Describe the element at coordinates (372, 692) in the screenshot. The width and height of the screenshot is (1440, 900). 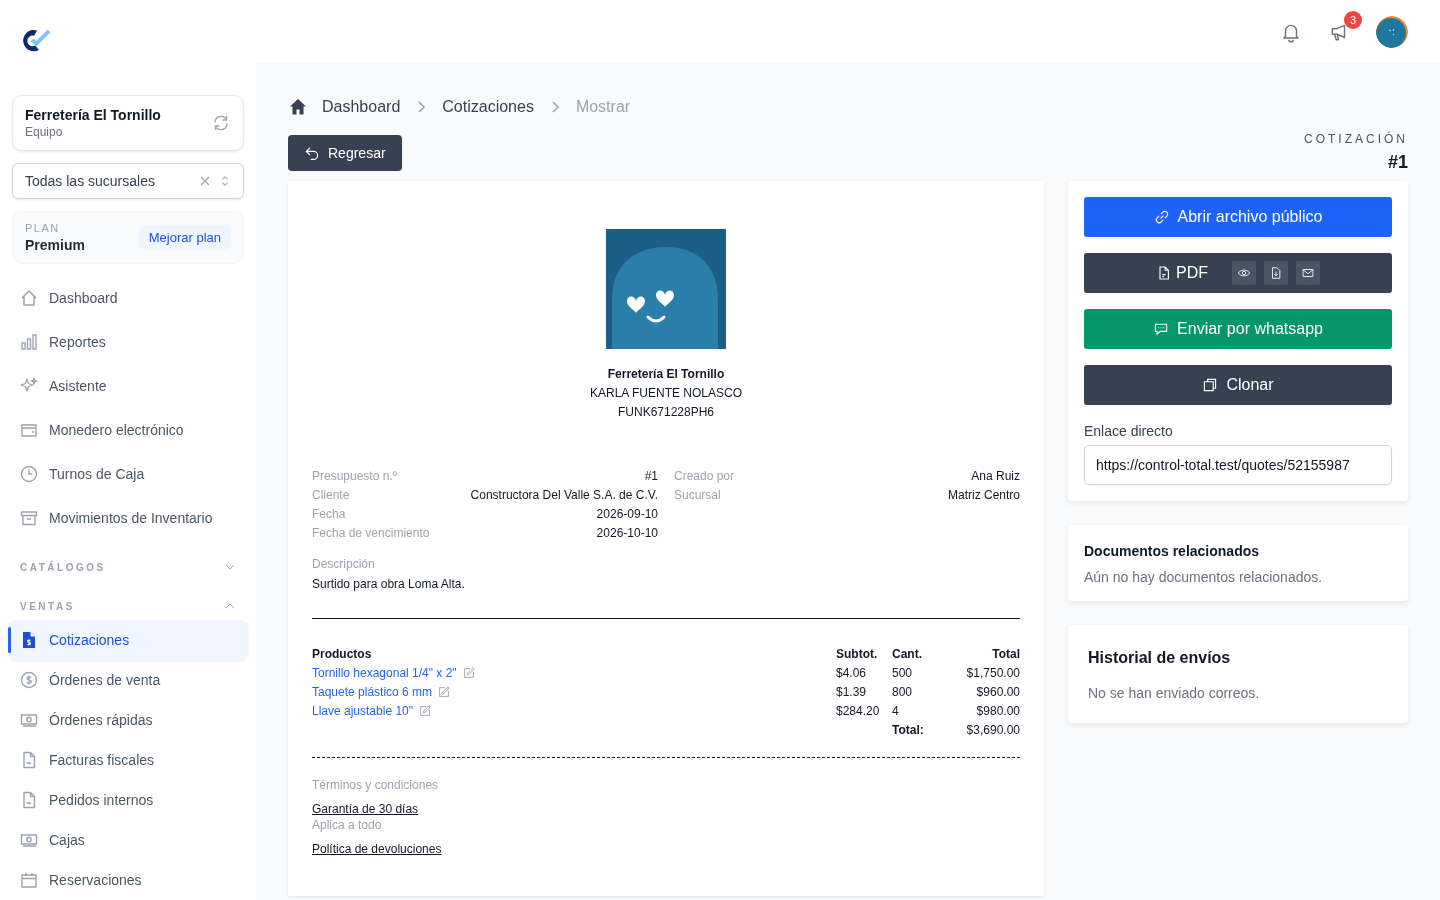
I see `product-link: Taquete plástico 6 mm` at that location.